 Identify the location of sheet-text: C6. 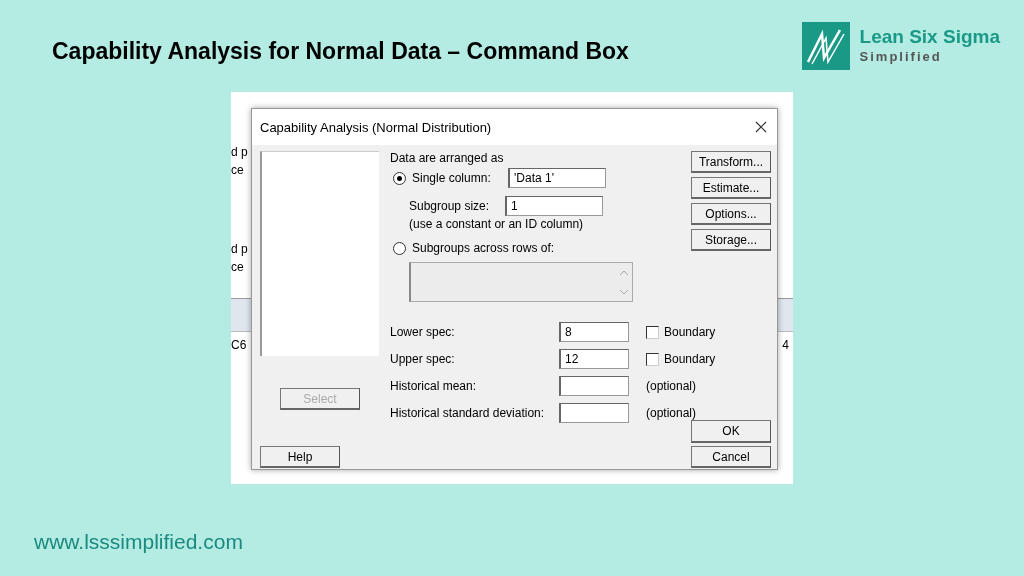
(239, 345).